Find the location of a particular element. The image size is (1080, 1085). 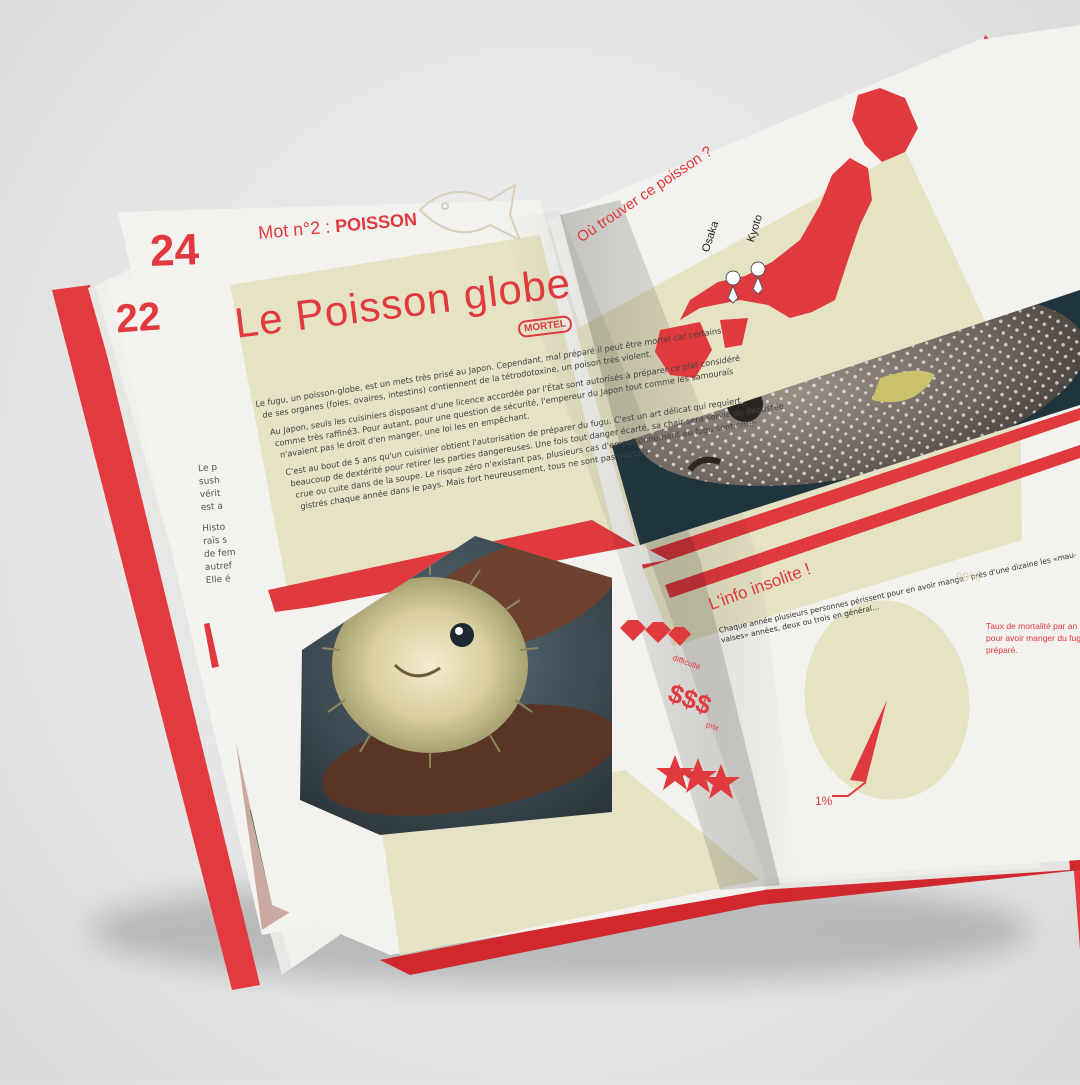

caption-line: préparé. is located at coordinates (1002, 650).